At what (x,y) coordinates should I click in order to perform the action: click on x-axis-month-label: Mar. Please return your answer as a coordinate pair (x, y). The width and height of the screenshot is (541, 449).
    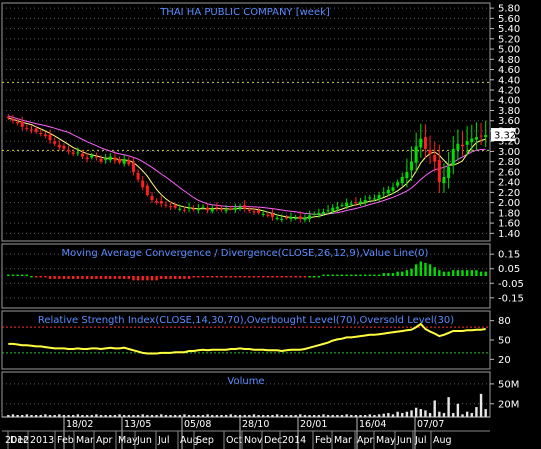
    Looking at the image, I should click on (85, 440).